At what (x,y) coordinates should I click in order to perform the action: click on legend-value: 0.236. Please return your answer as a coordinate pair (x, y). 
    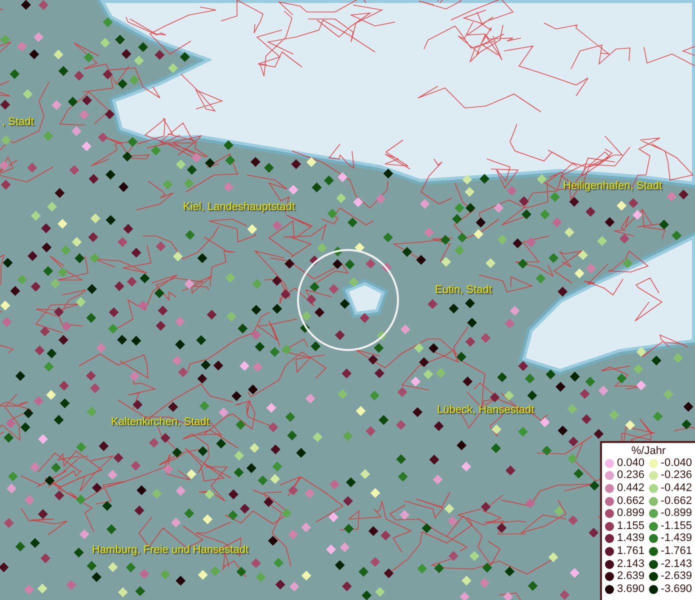
    Looking at the image, I should click on (631, 476).